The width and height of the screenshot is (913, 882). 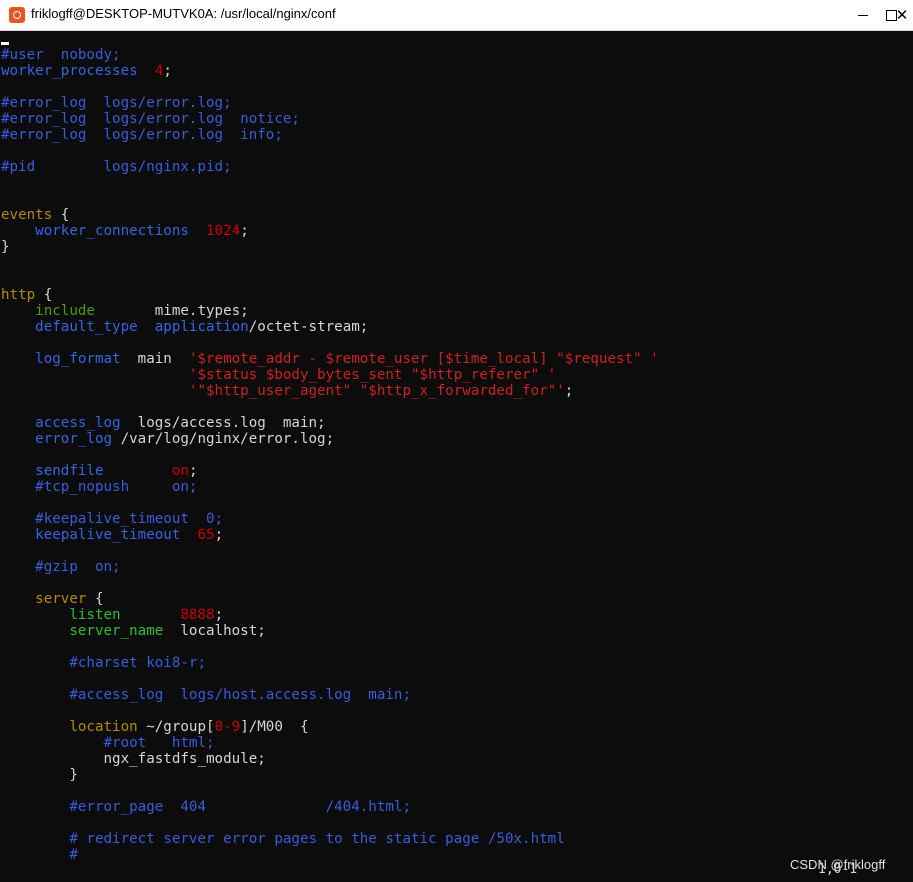 What do you see at coordinates (214, 631) in the screenshot?
I see `code-token: localhost;` at bounding box center [214, 631].